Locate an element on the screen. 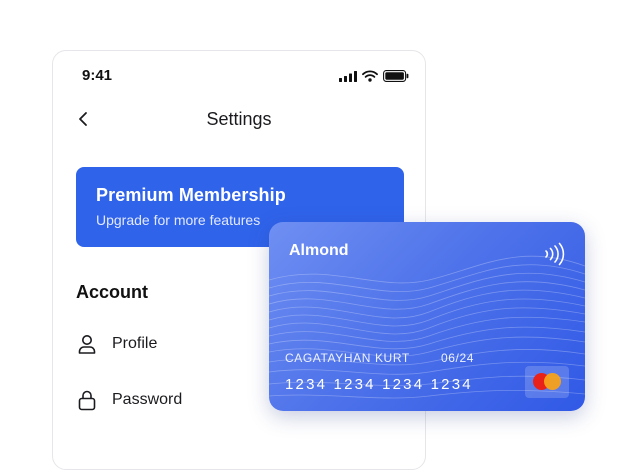 This screenshot has width=618, height=470. user-icon is located at coordinates (87, 344).